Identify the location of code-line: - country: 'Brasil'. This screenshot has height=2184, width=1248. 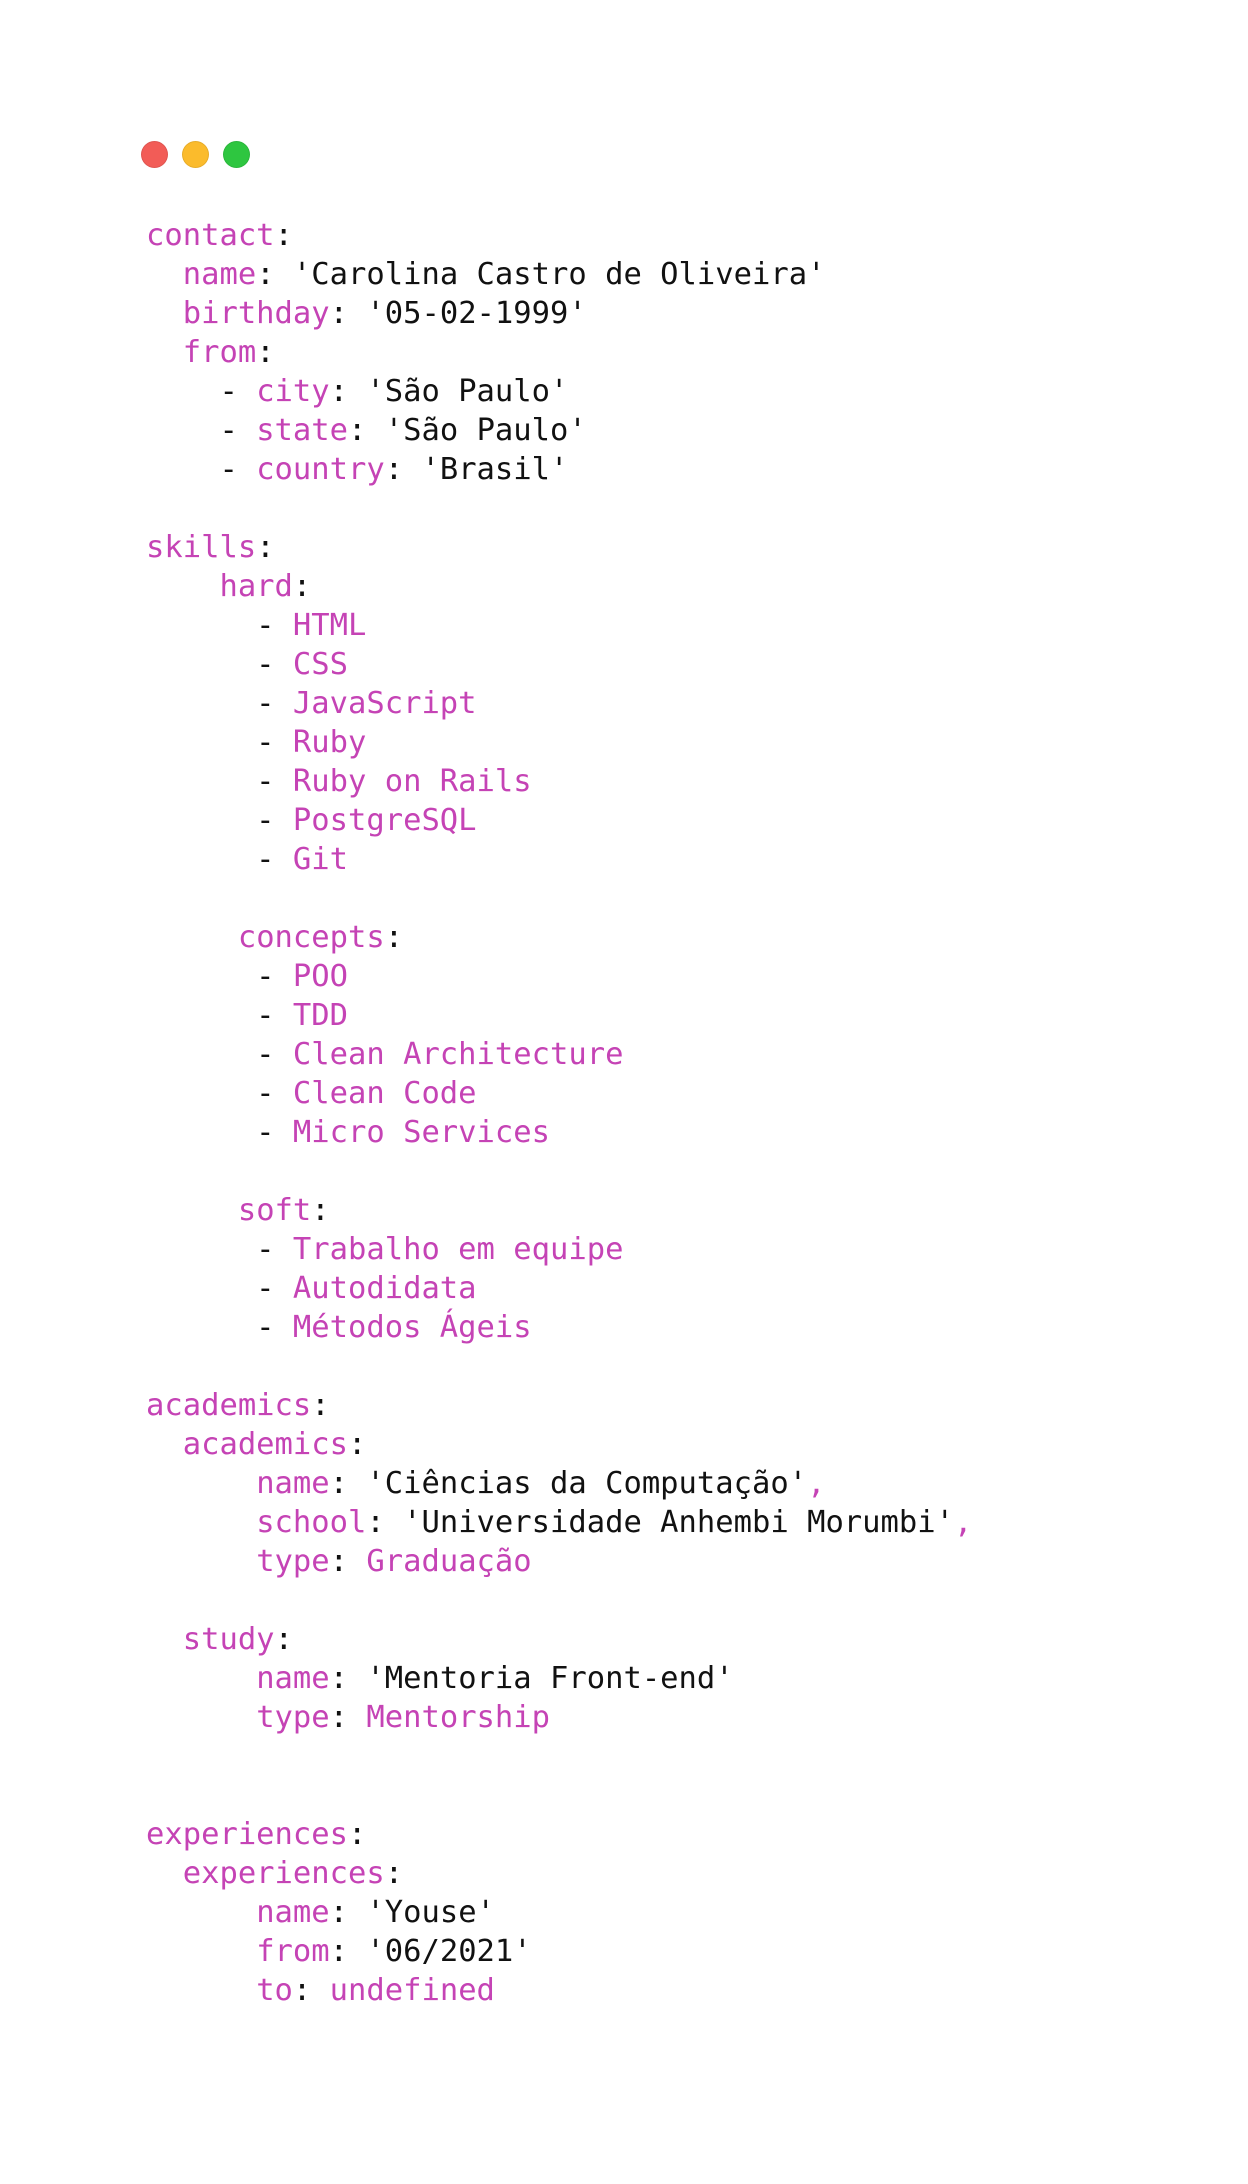
(559, 469).